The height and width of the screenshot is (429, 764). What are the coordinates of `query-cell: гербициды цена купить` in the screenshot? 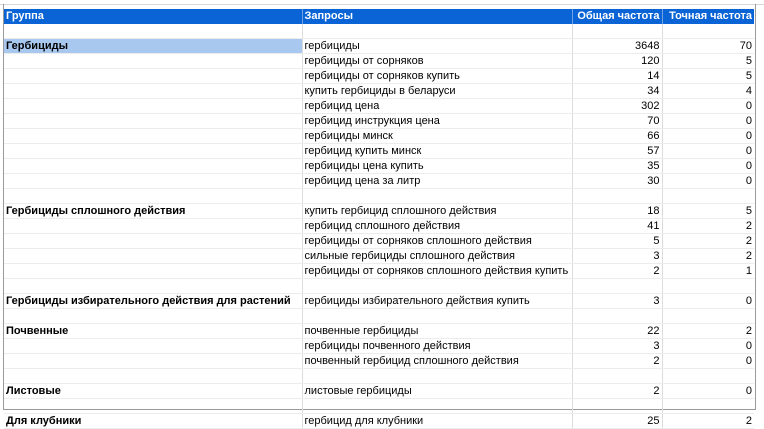 It's located at (437, 166).